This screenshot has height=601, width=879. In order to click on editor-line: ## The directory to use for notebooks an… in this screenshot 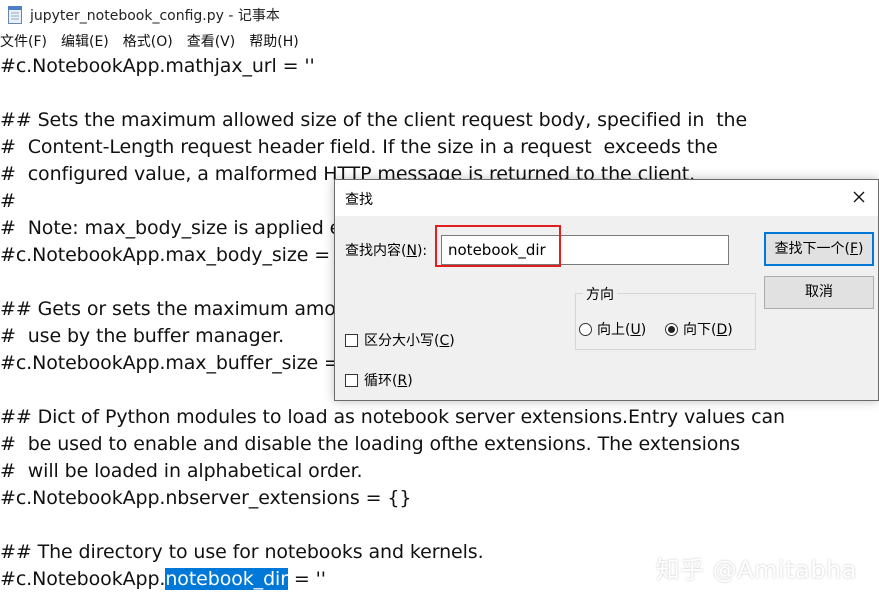, I will do `click(242, 552)`.